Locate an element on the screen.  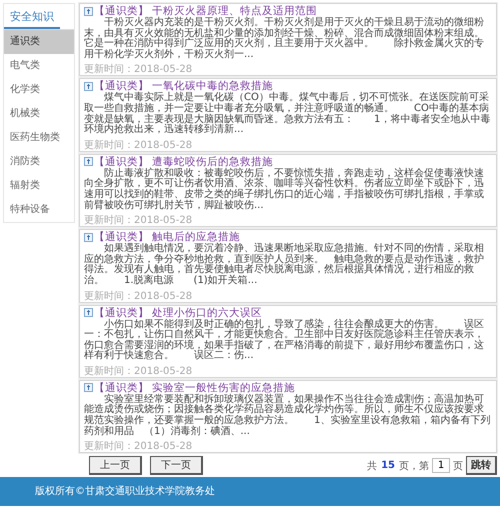
page-unit: 页 is located at coordinates (458, 466).